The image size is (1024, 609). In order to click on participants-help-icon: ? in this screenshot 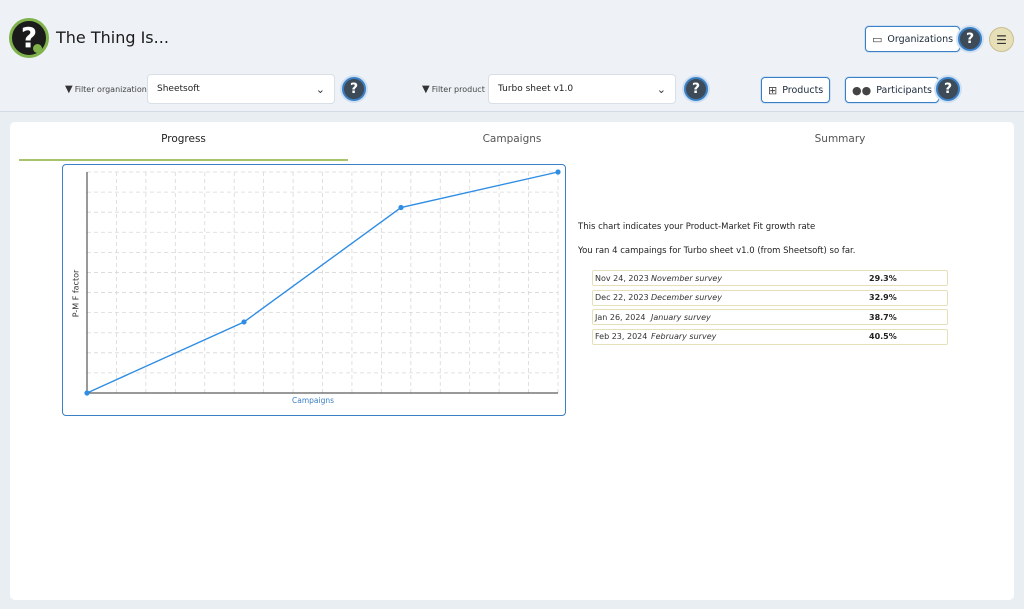, I will do `click(948, 89)`.